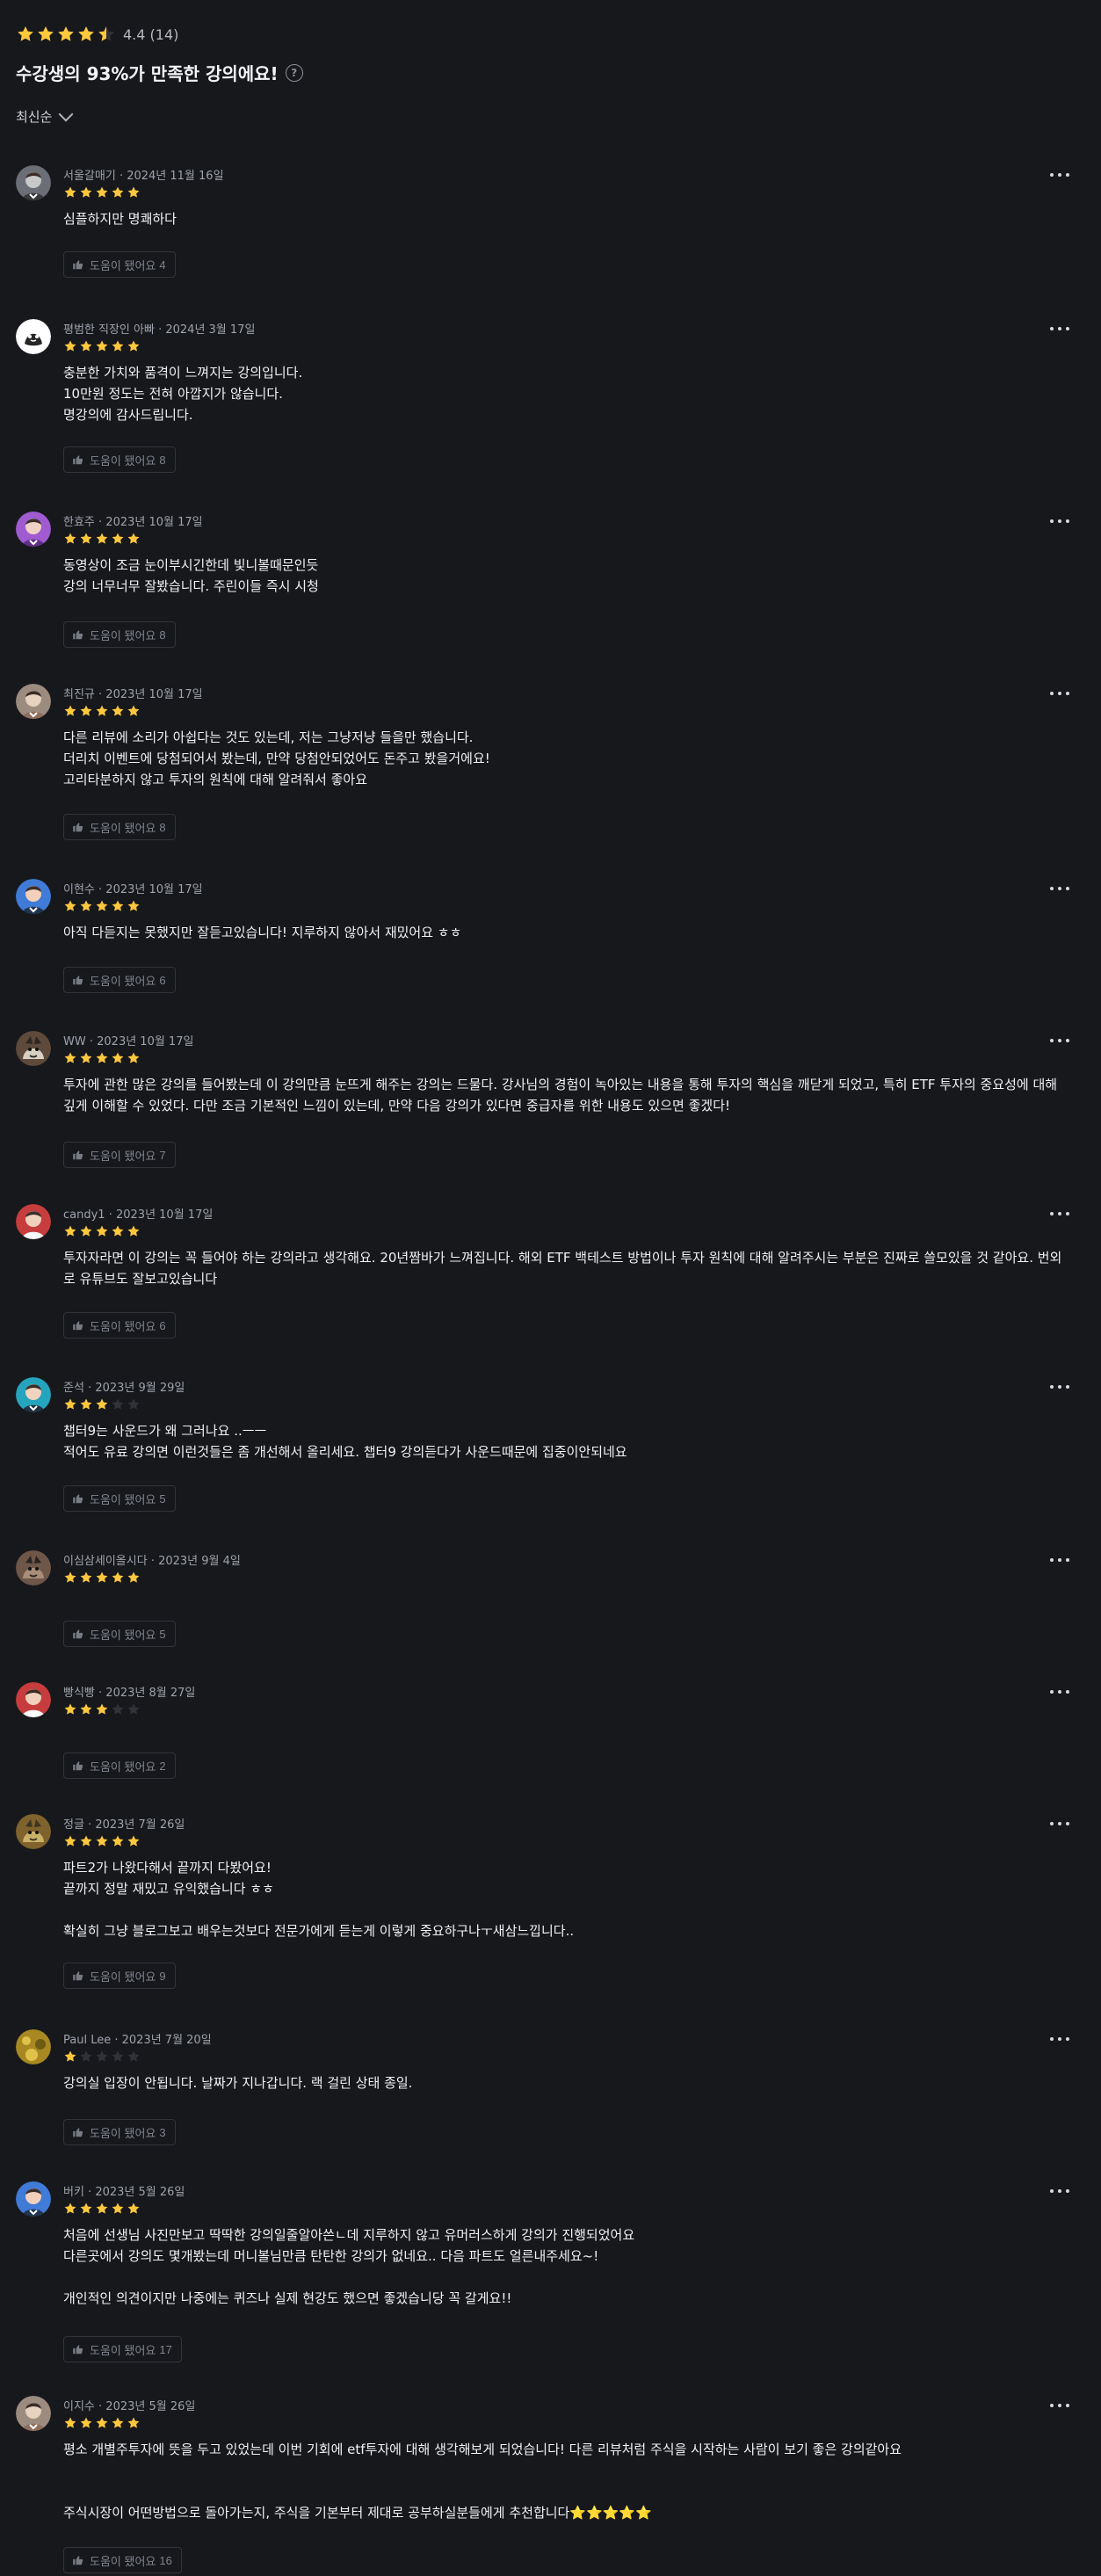 The width and height of the screenshot is (1101, 2576). Describe the element at coordinates (119, 264) in the screenshot. I see `helpful-button: 도움이 됐어요 4` at that location.